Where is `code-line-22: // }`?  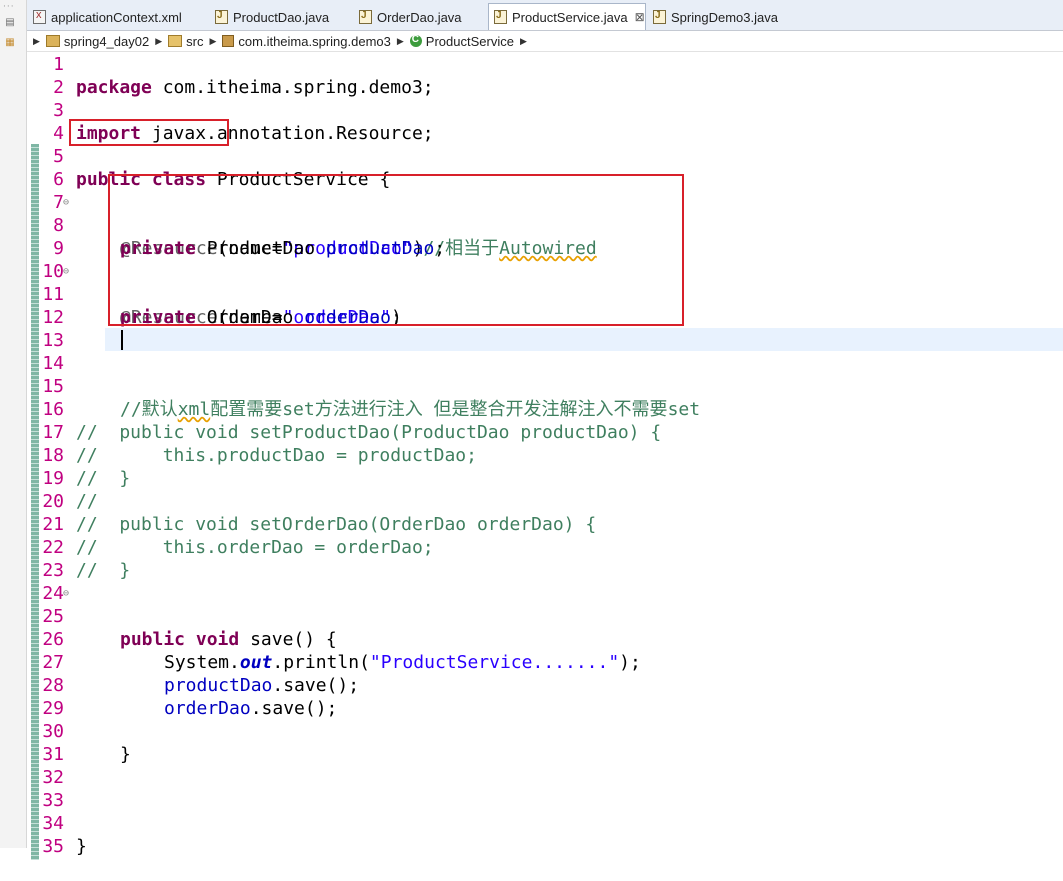 code-line-22: // } is located at coordinates (78, 558).